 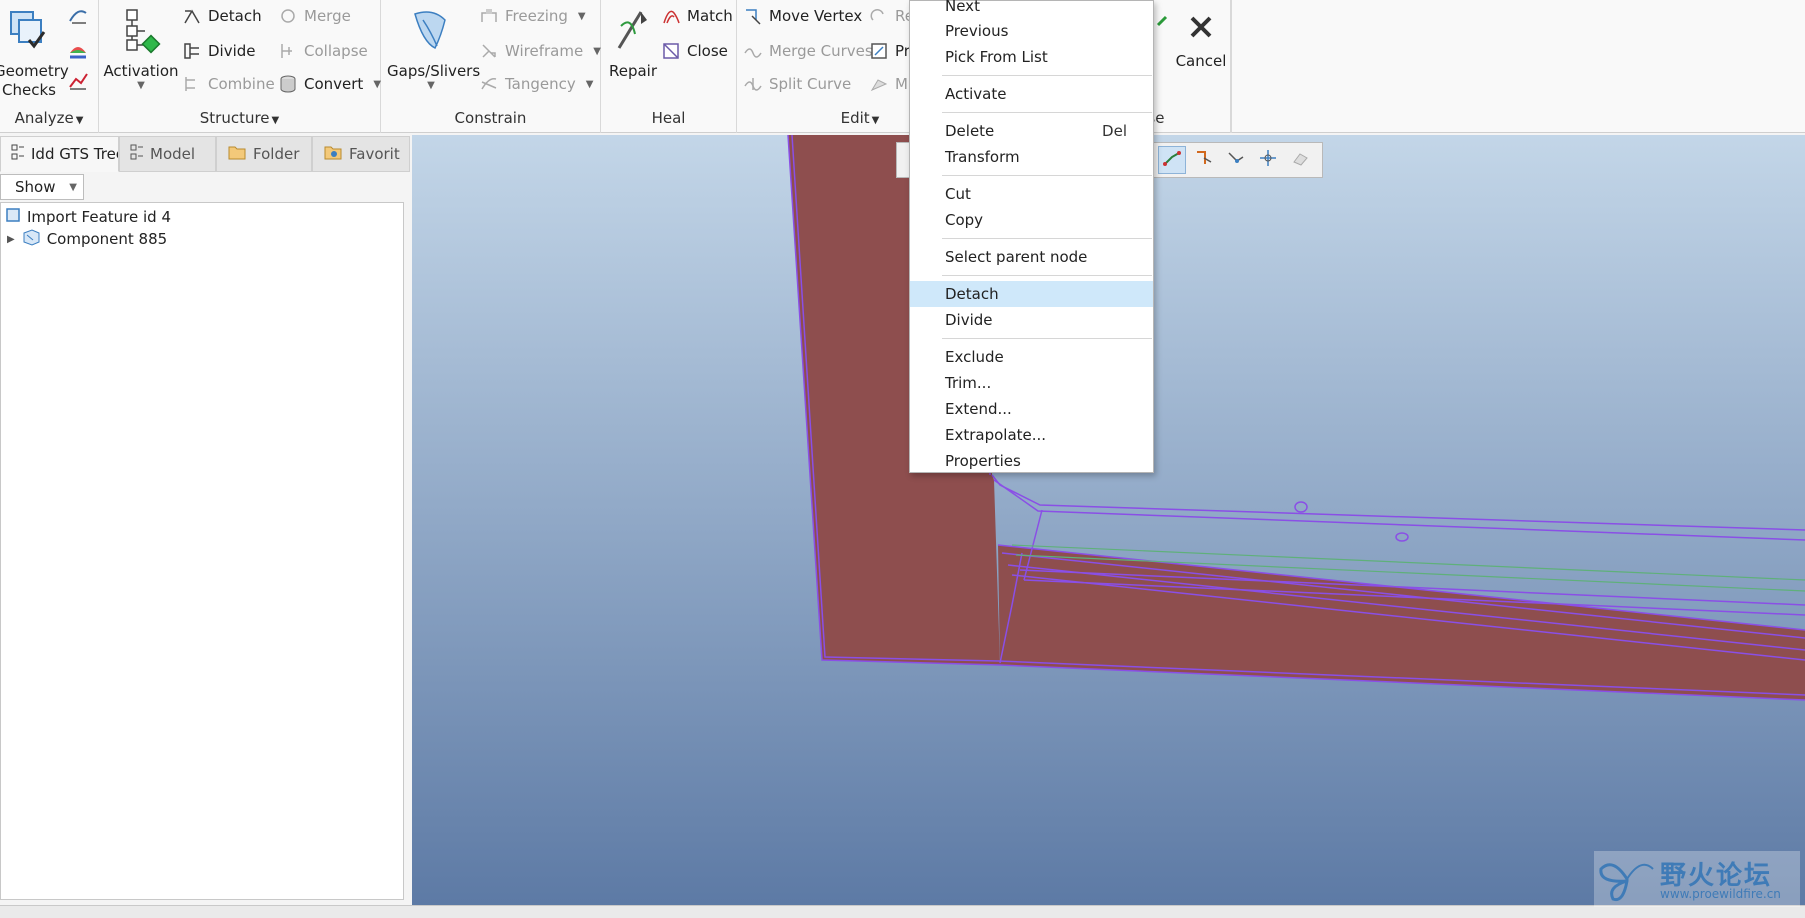 What do you see at coordinates (855, 118) in the screenshot?
I see `edit-label: Edit` at bounding box center [855, 118].